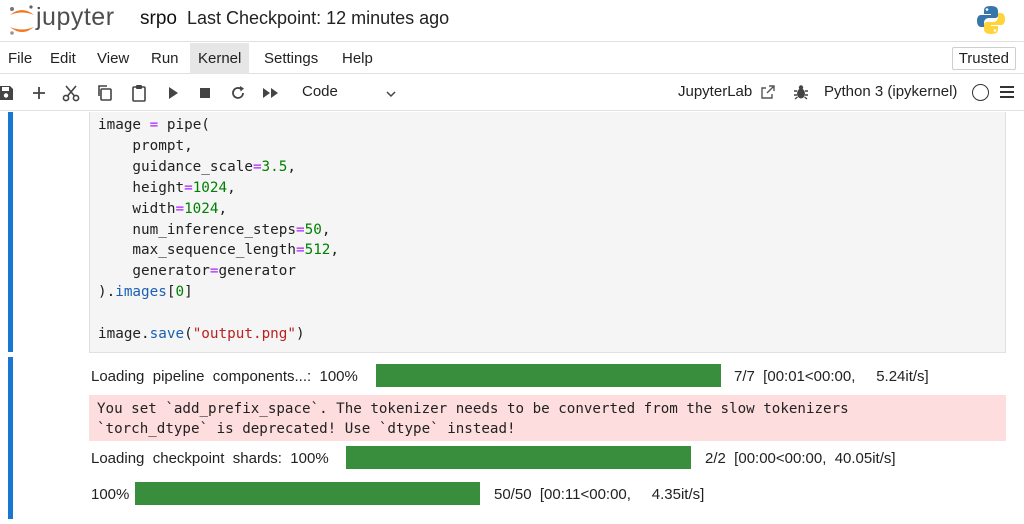  I want to click on menu-settings: Settings, so click(291, 58).